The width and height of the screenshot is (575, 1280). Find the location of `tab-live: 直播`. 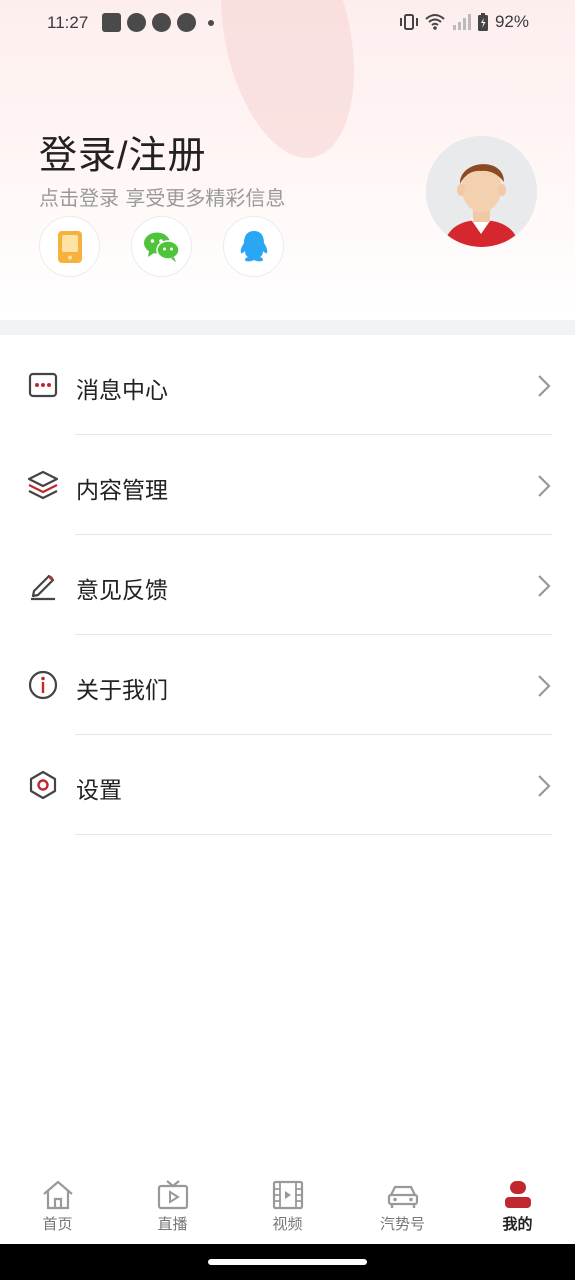

tab-live: 直播 is located at coordinates (172, 1206).